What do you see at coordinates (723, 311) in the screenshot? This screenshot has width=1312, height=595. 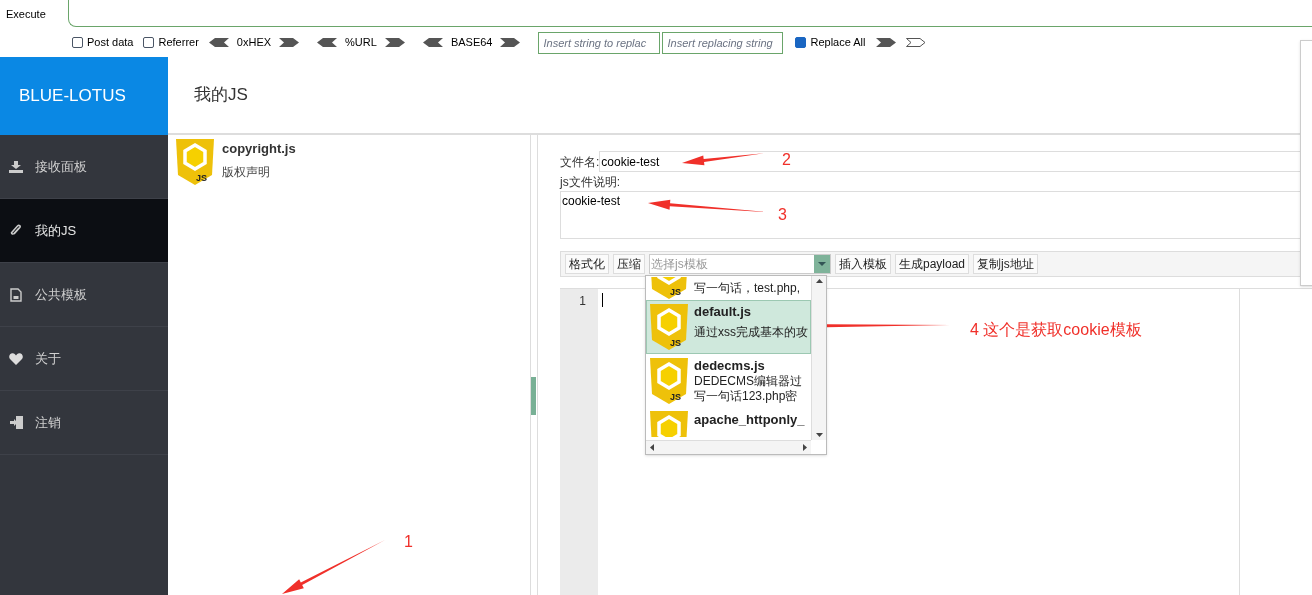 I see `template-name: default.js` at bounding box center [723, 311].